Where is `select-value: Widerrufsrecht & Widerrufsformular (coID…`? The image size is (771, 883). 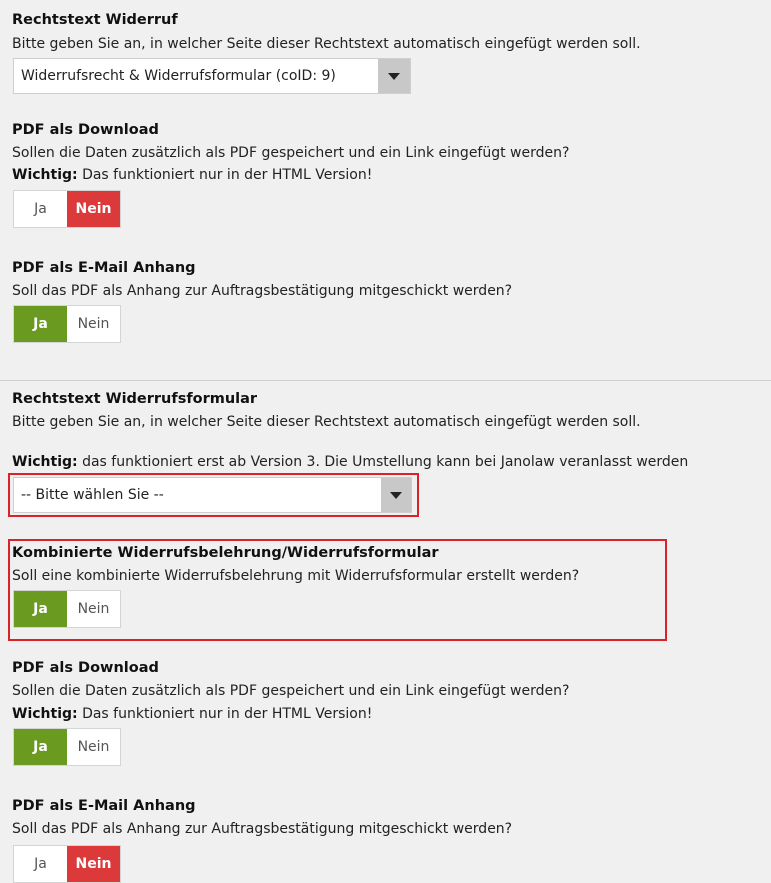
select-value: Widerrufsrecht & Widerrufsformular (coID… is located at coordinates (178, 76).